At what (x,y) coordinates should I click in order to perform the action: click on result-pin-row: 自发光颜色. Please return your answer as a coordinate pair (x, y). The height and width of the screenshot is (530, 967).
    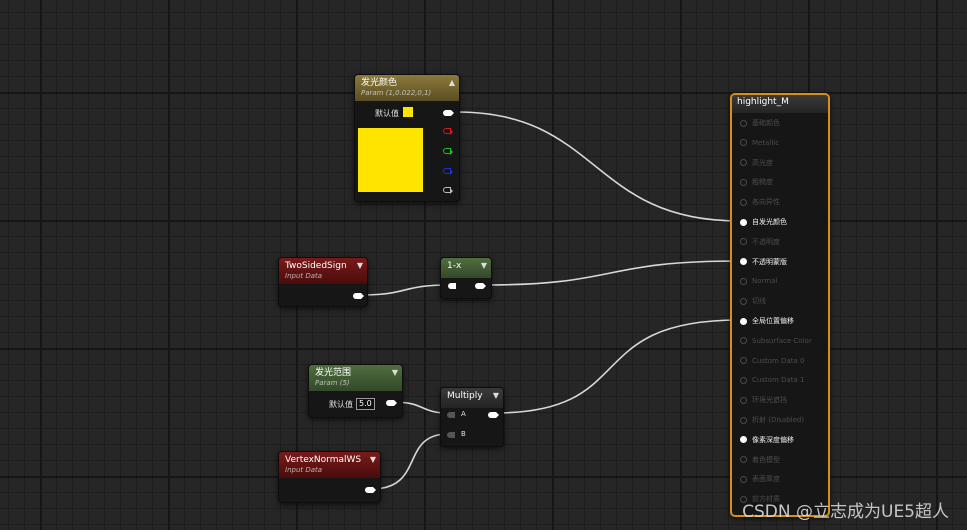
    Looking at the image, I should click on (763, 222).